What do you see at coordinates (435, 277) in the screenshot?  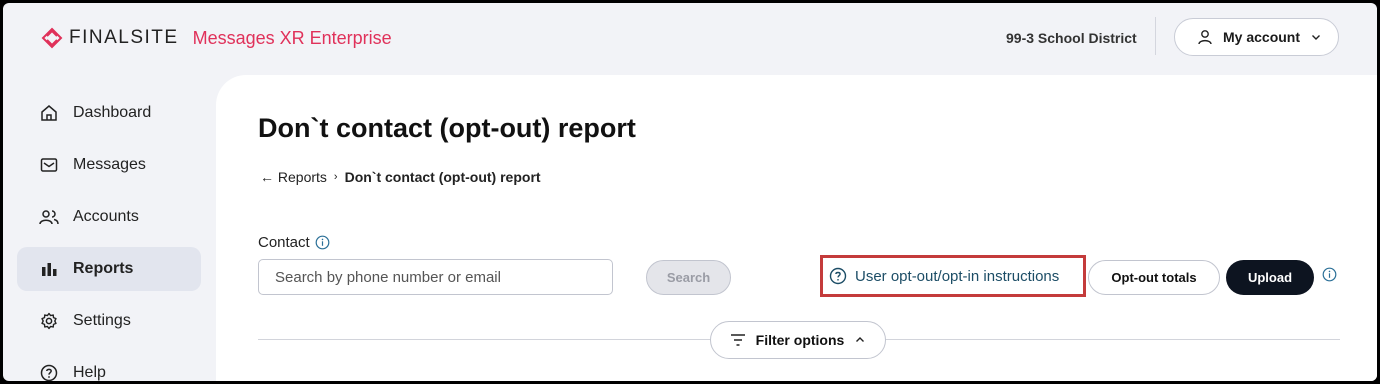 I see `search-input` at bounding box center [435, 277].